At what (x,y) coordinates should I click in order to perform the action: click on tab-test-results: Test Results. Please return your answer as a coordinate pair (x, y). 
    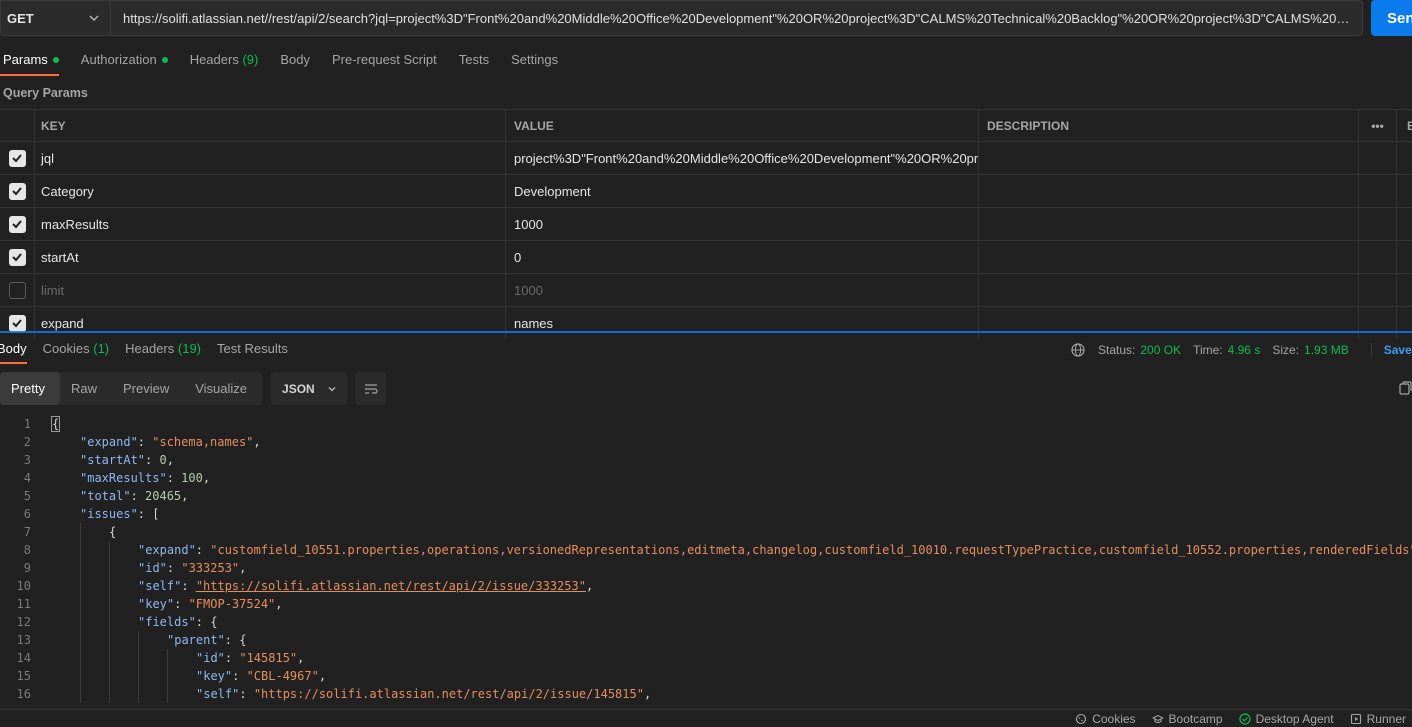
    Looking at the image, I should click on (252, 349).